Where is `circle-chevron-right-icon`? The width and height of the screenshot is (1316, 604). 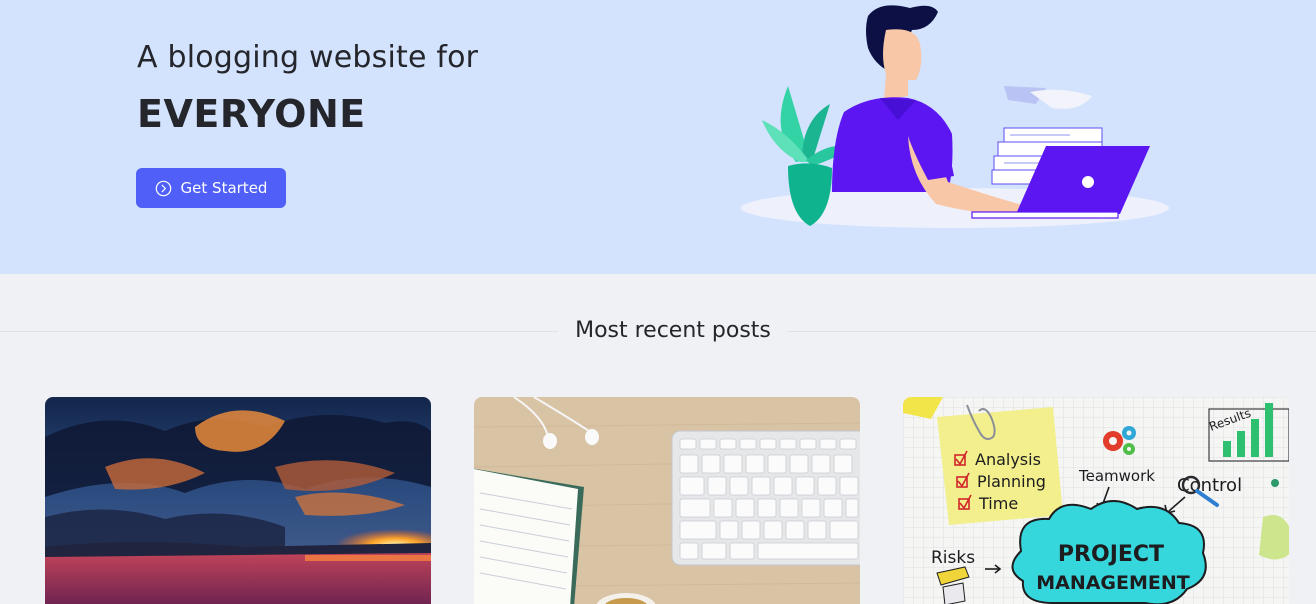 circle-chevron-right-icon is located at coordinates (163, 188).